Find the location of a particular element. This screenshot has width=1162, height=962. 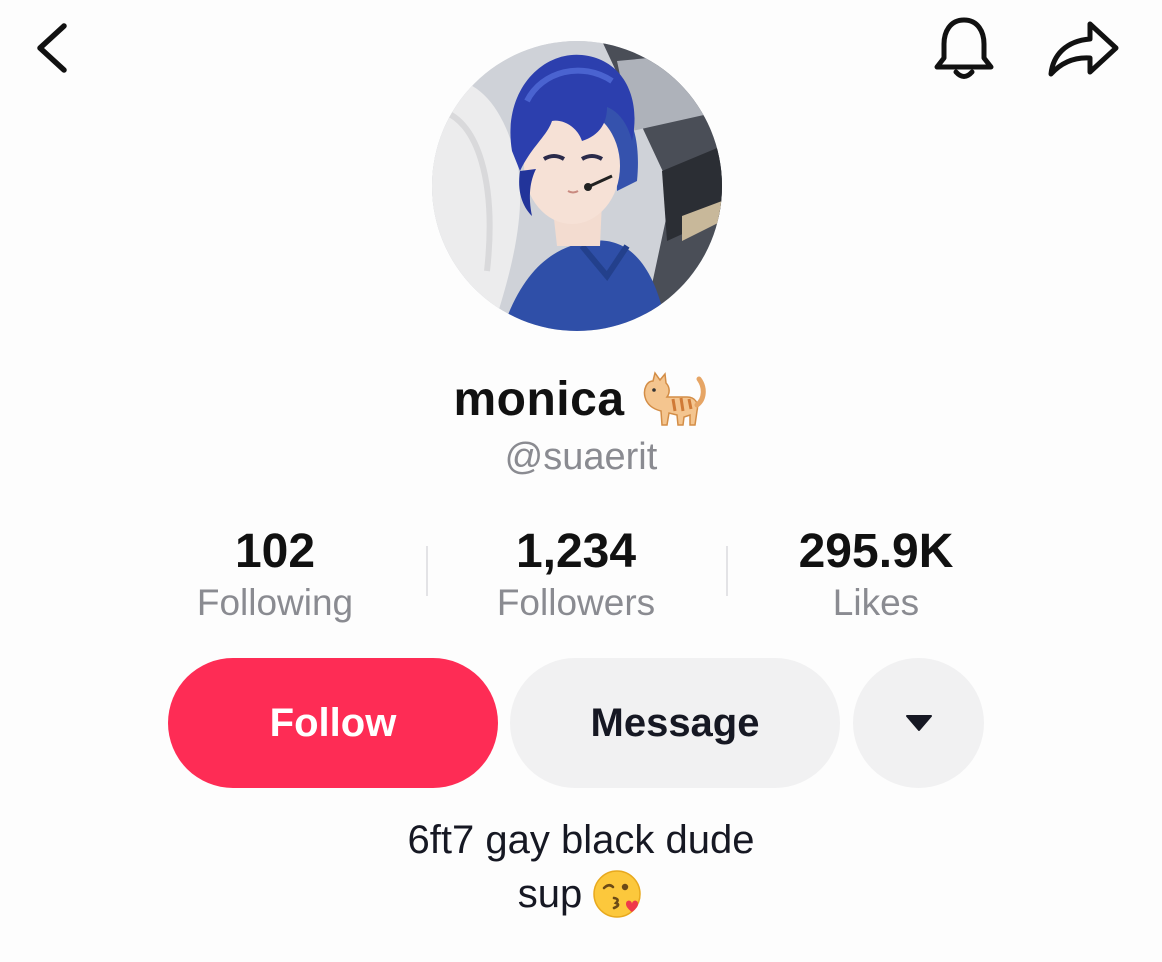

stat-value: 295.9K is located at coordinates (876, 551).